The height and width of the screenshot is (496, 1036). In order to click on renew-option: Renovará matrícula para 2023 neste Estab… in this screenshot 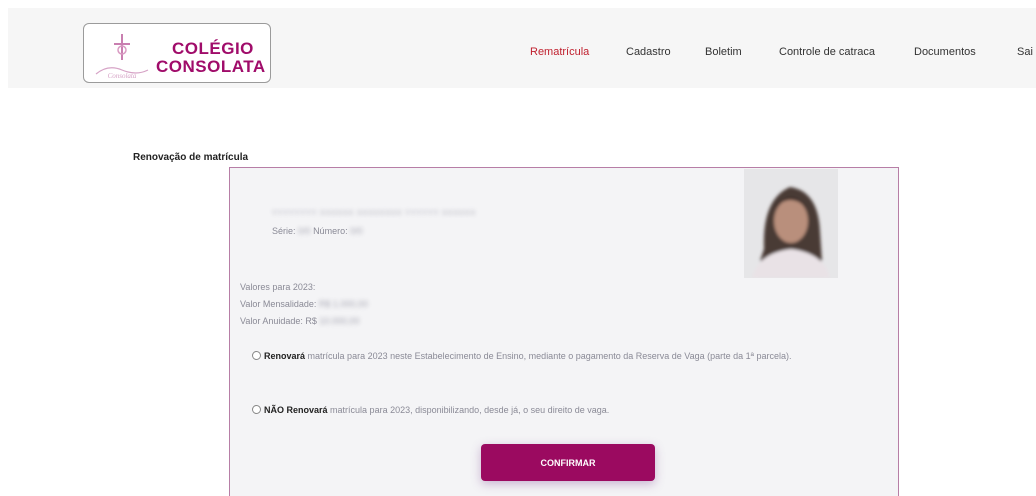, I will do `click(565, 356)`.